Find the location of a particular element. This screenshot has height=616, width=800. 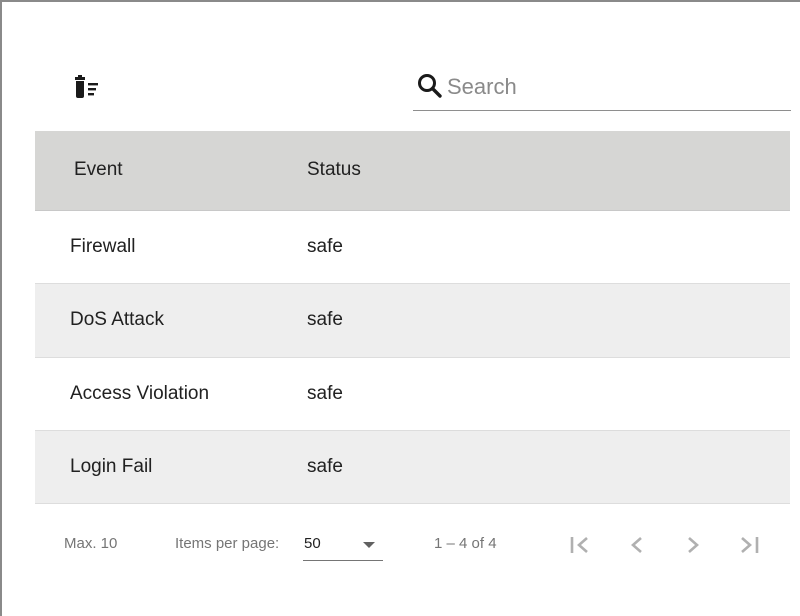

table-header-row: Event Status is located at coordinates (412, 171).